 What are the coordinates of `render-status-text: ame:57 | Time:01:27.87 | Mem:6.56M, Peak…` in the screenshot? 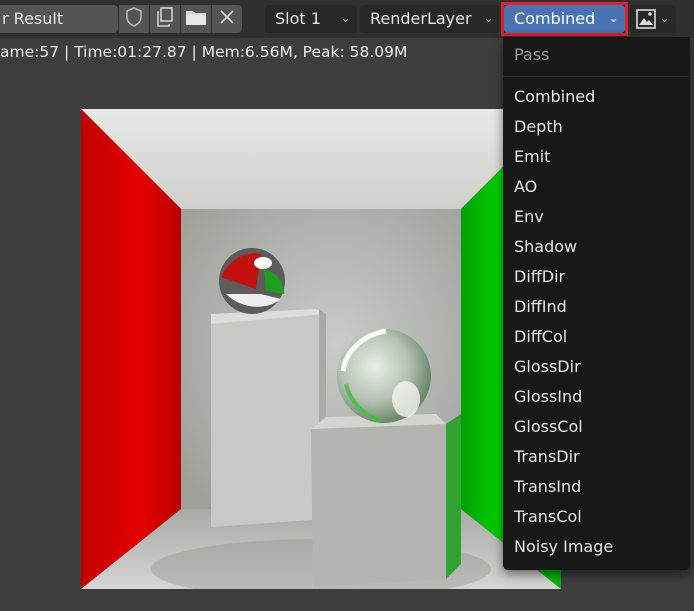 It's located at (204, 52).